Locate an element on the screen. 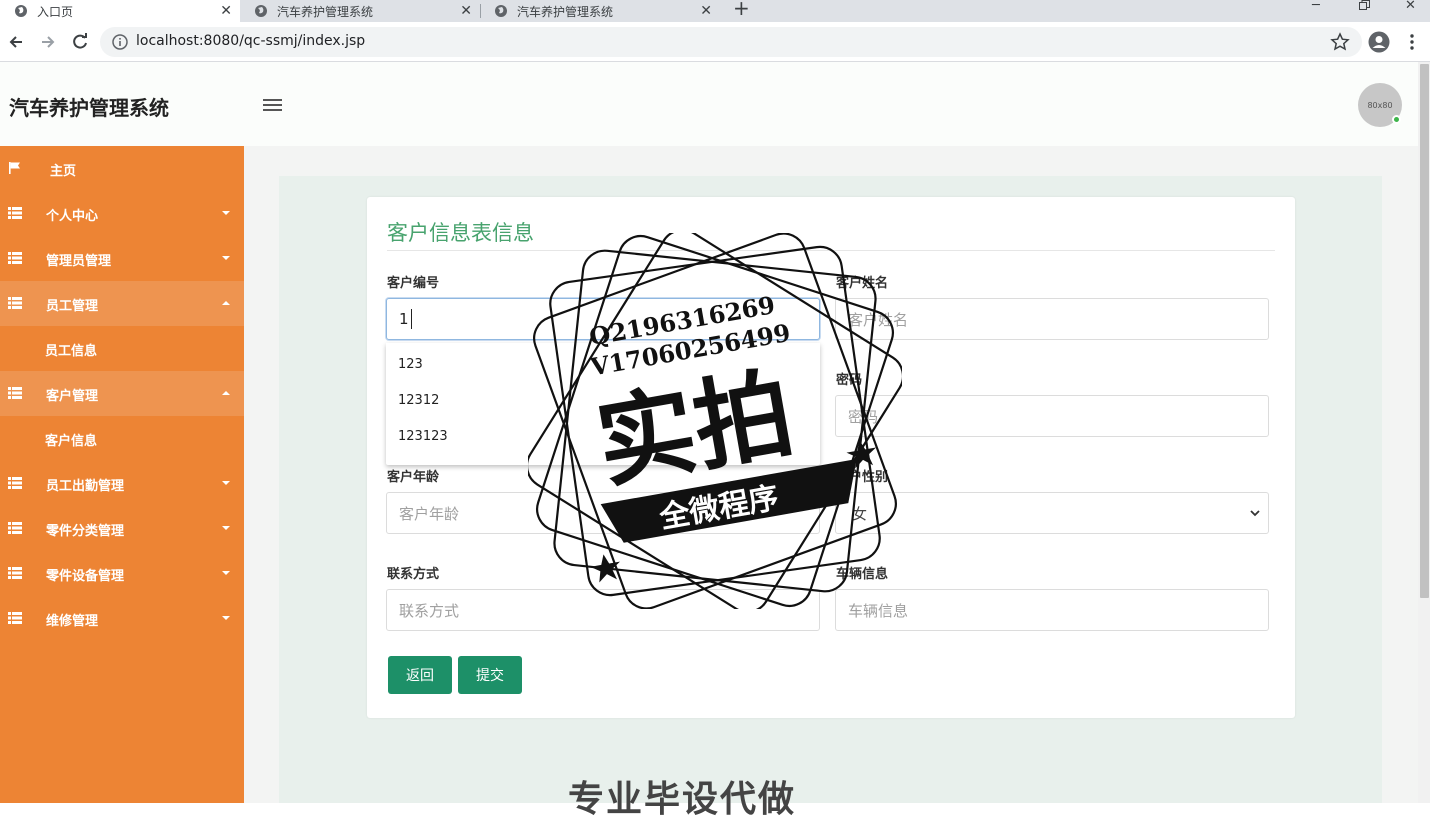 This screenshot has width=1430, height=822. browser-tab-strip: 入口页 ✕ 汽车养护管理系统 ✕ 汽车养护管理系统 ✕ + ─ ✕ is located at coordinates (715, 11).